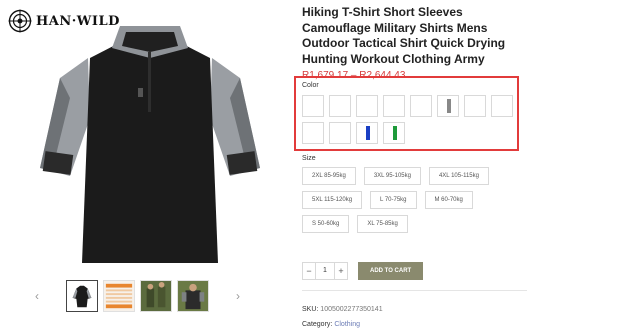 This screenshot has height=334, width=640. Describe the element at coordinates (458, 176) in the screenshot. I see `size-option: 4XL 105-115kg` at that location.